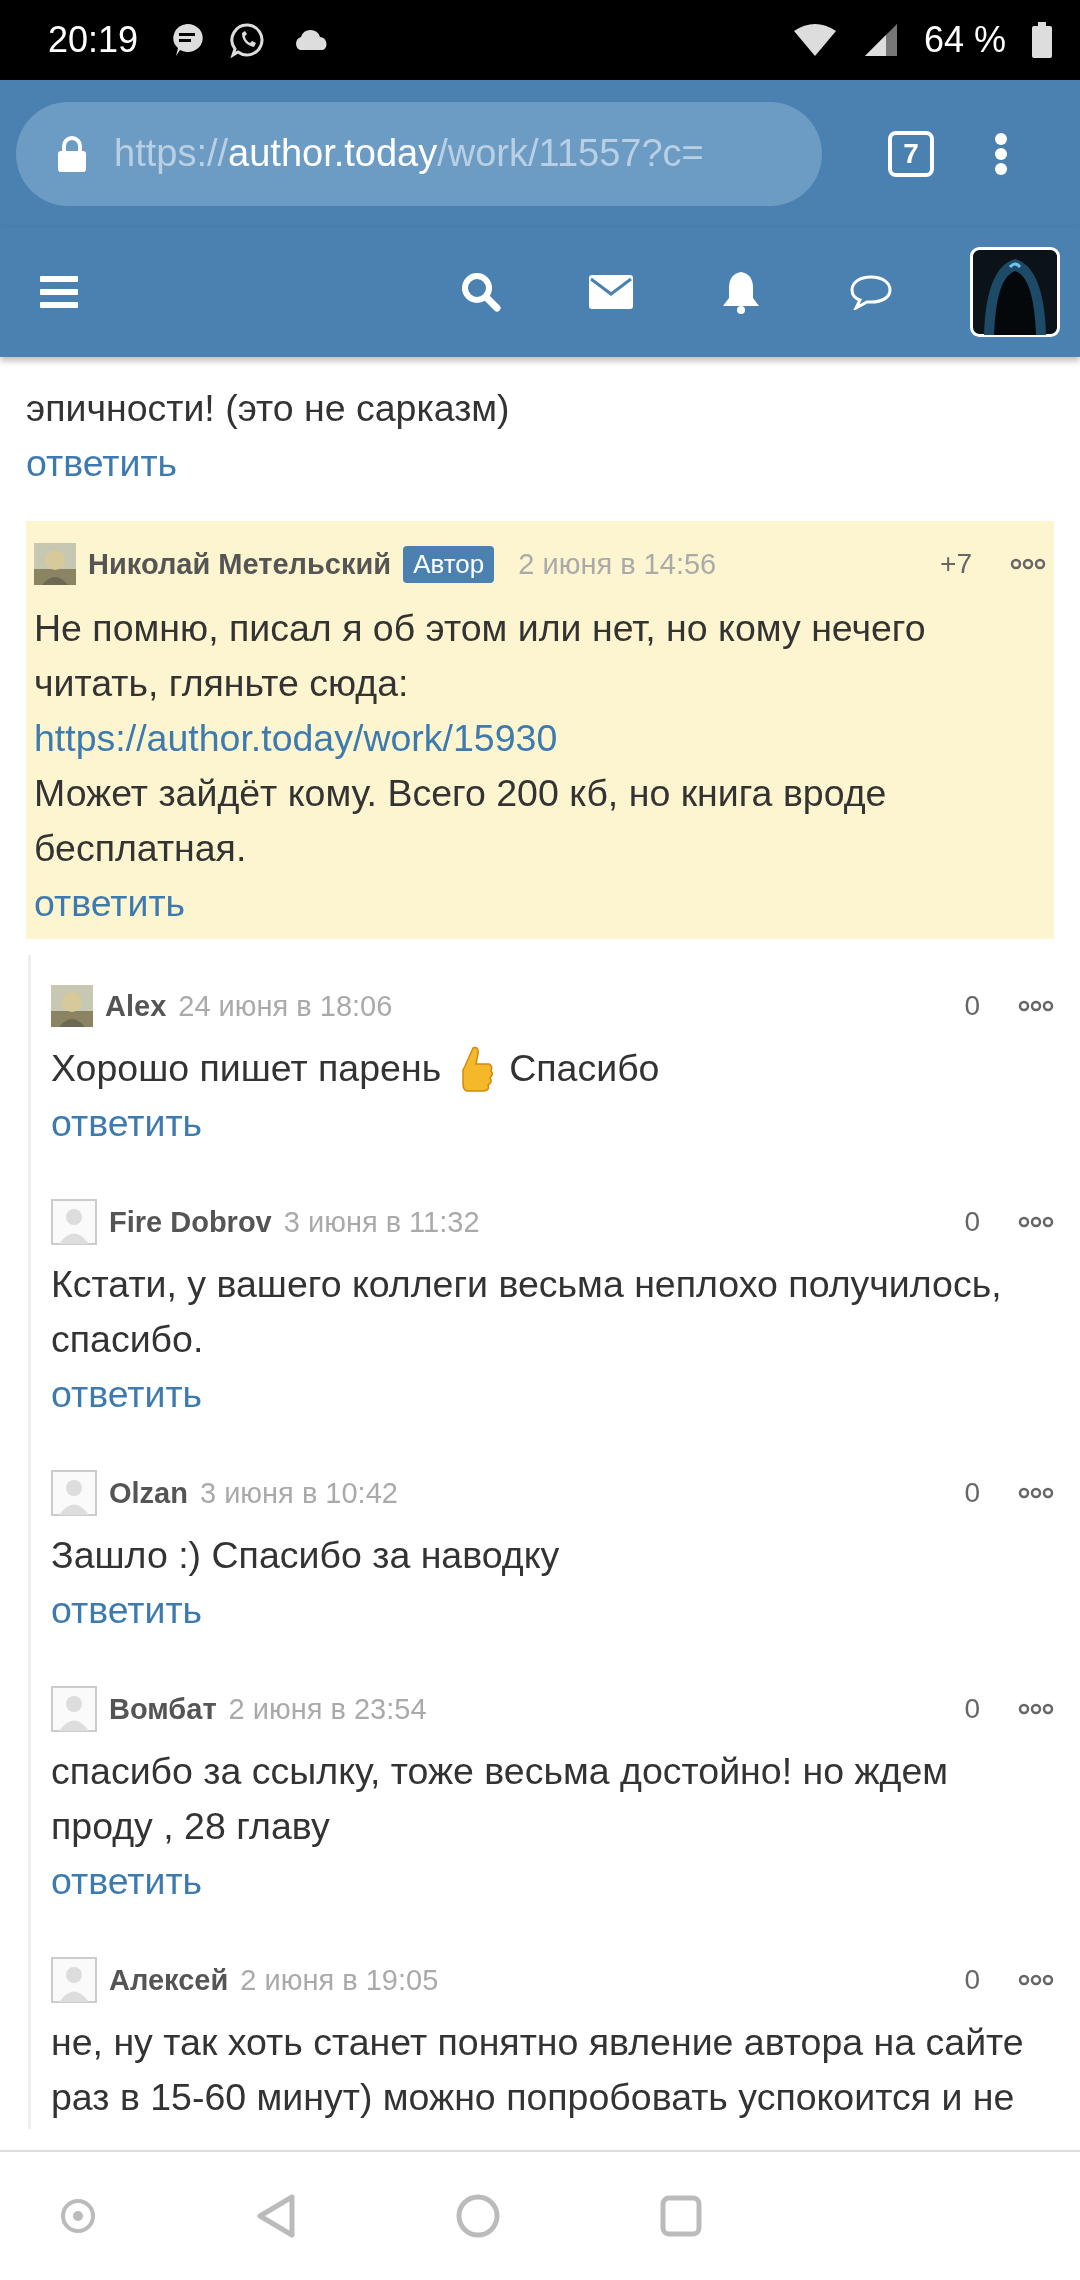 The image size is (1080, 2280). What do you see at coordinates (285, 1006) in the screenshot?
I see `comment-date: 24 июня в 18:06` at bounding box center [285, 1006].